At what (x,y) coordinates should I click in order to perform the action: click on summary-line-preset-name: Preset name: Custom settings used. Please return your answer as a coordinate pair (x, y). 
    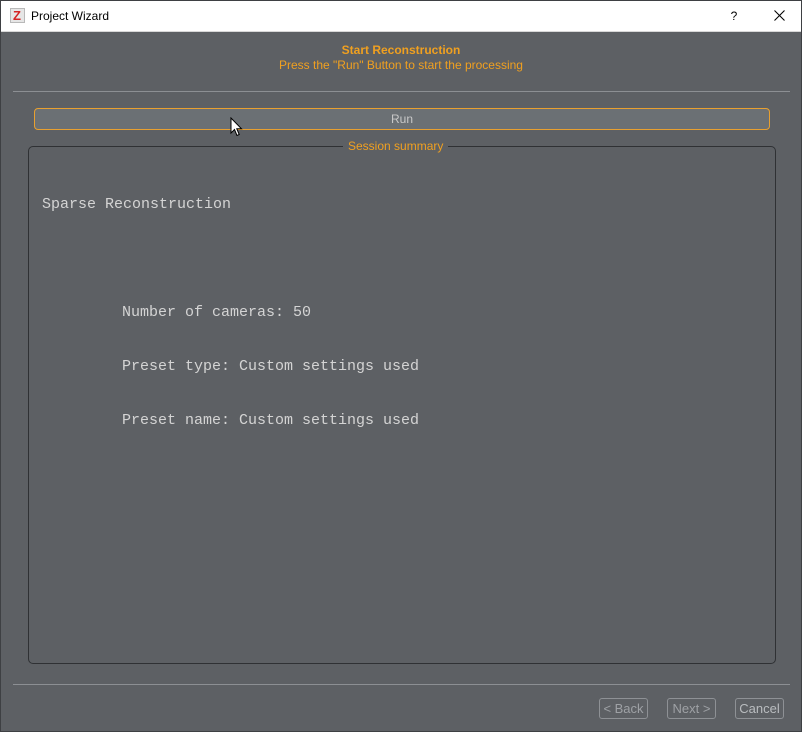
    Looking at the image, I should click on (271, 420).